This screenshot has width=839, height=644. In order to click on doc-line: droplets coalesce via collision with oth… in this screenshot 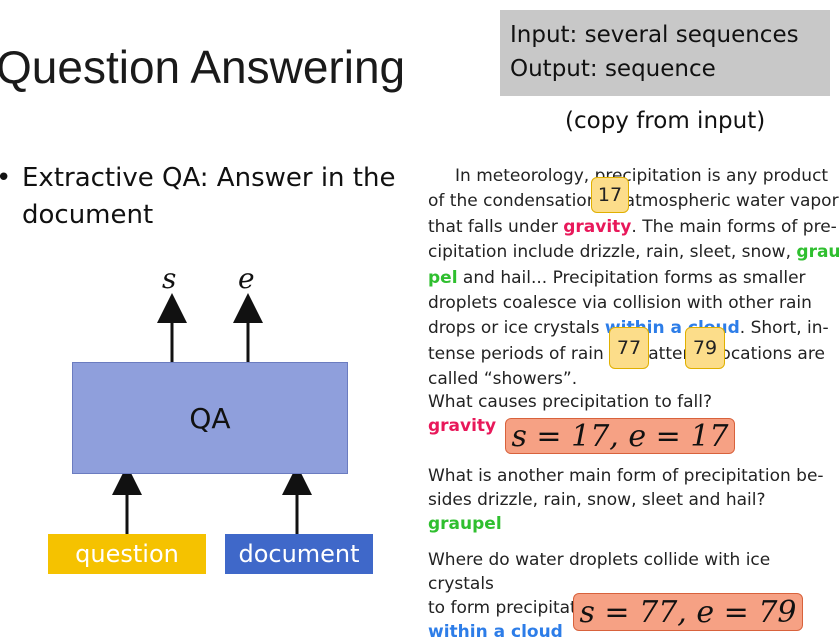, I will do `click(633, 303)`.